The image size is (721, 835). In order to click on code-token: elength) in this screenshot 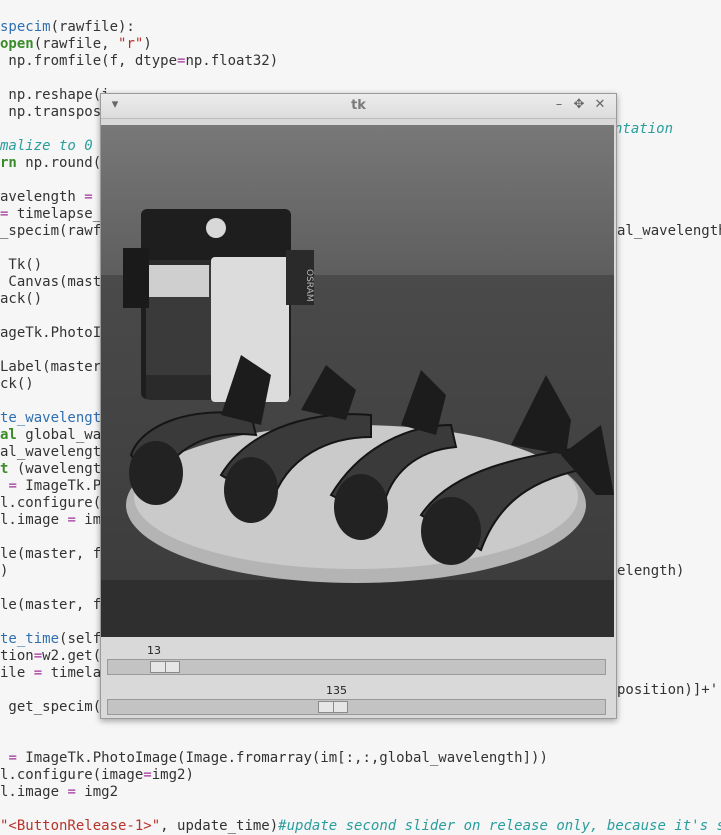, I will do `click(651, 571)`.